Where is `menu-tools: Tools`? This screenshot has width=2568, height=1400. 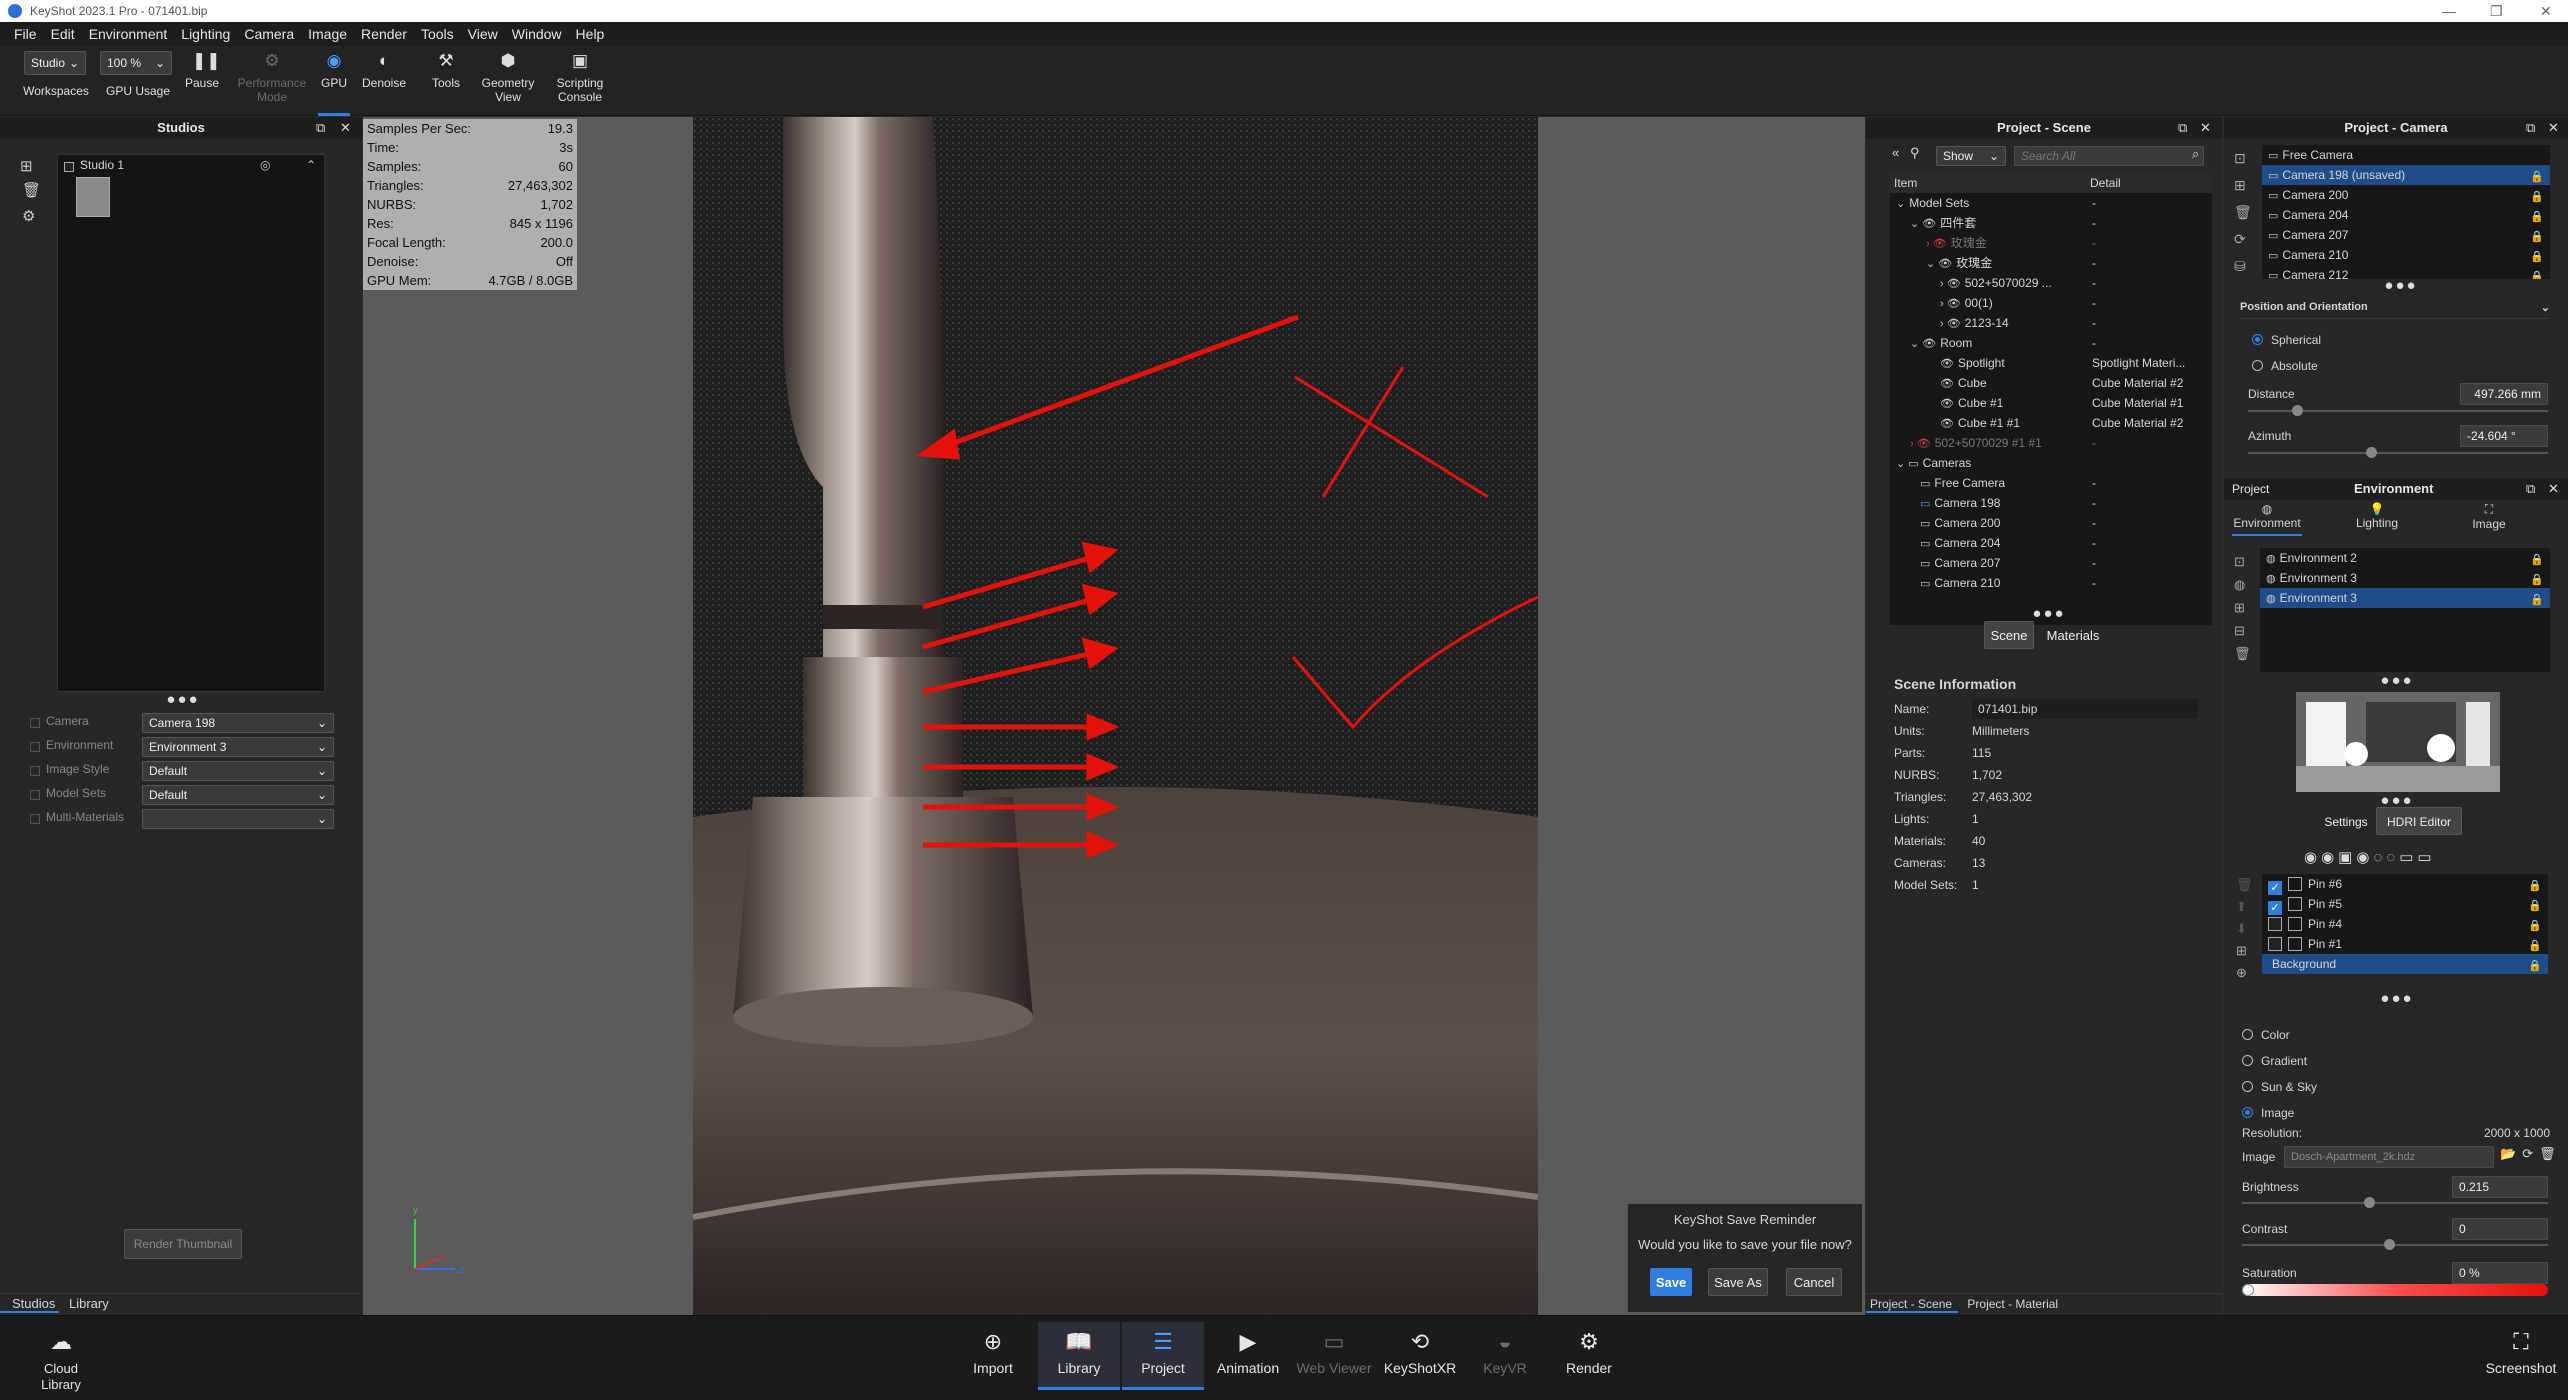
menu-tools: Tools is located at coordinates (437, 34).